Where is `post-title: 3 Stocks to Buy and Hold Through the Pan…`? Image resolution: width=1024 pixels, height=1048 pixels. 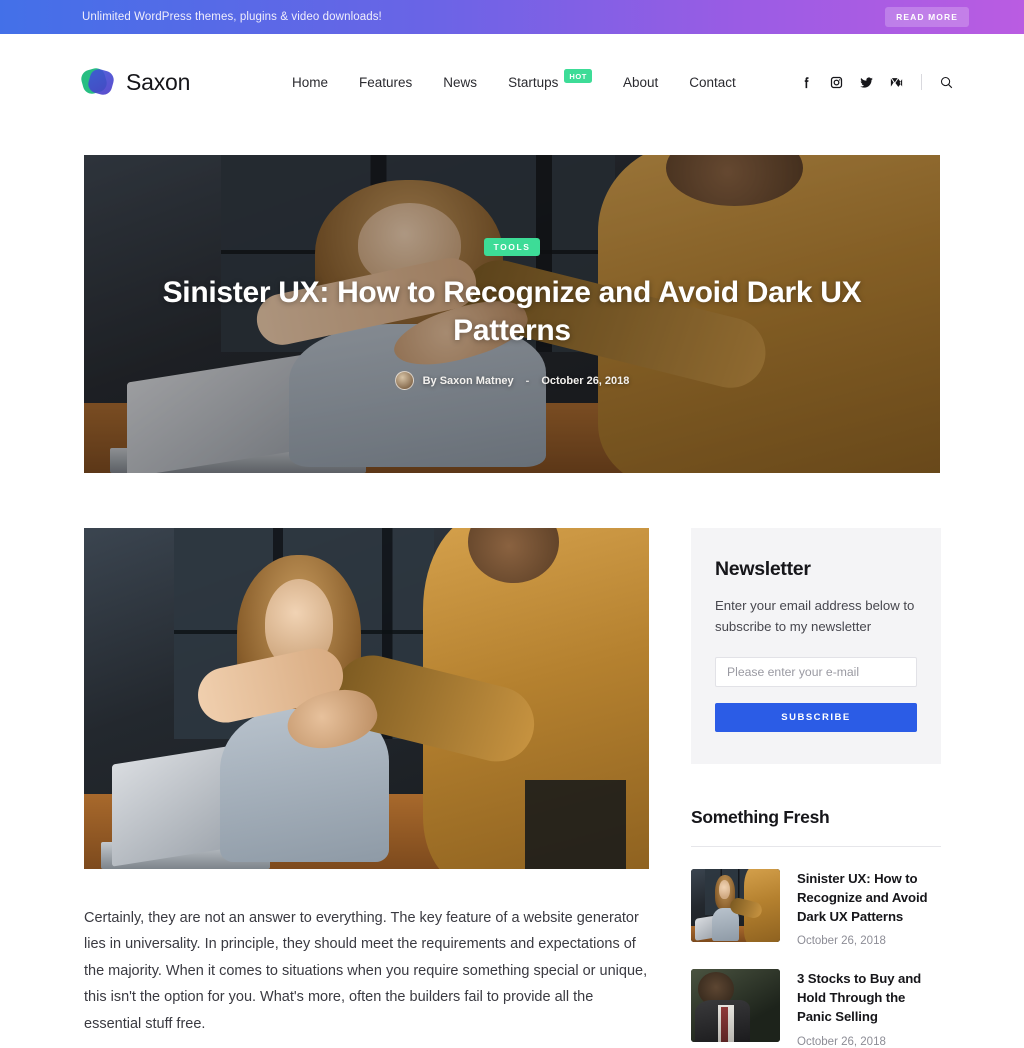
post-title: 3 Stocks to Buy and Hold Through the Pan… is located at coordinates (869, 998).